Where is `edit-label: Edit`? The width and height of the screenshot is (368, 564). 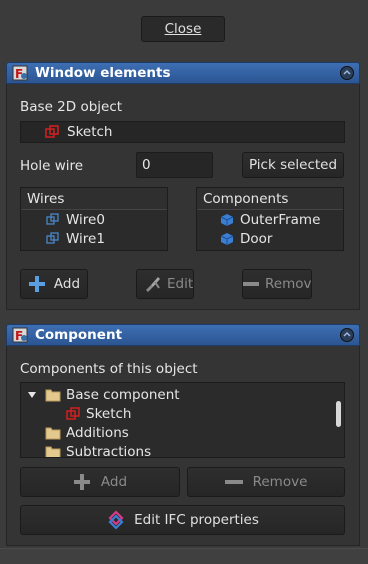
edit-label: Edit is located at coordinates (180, 284).